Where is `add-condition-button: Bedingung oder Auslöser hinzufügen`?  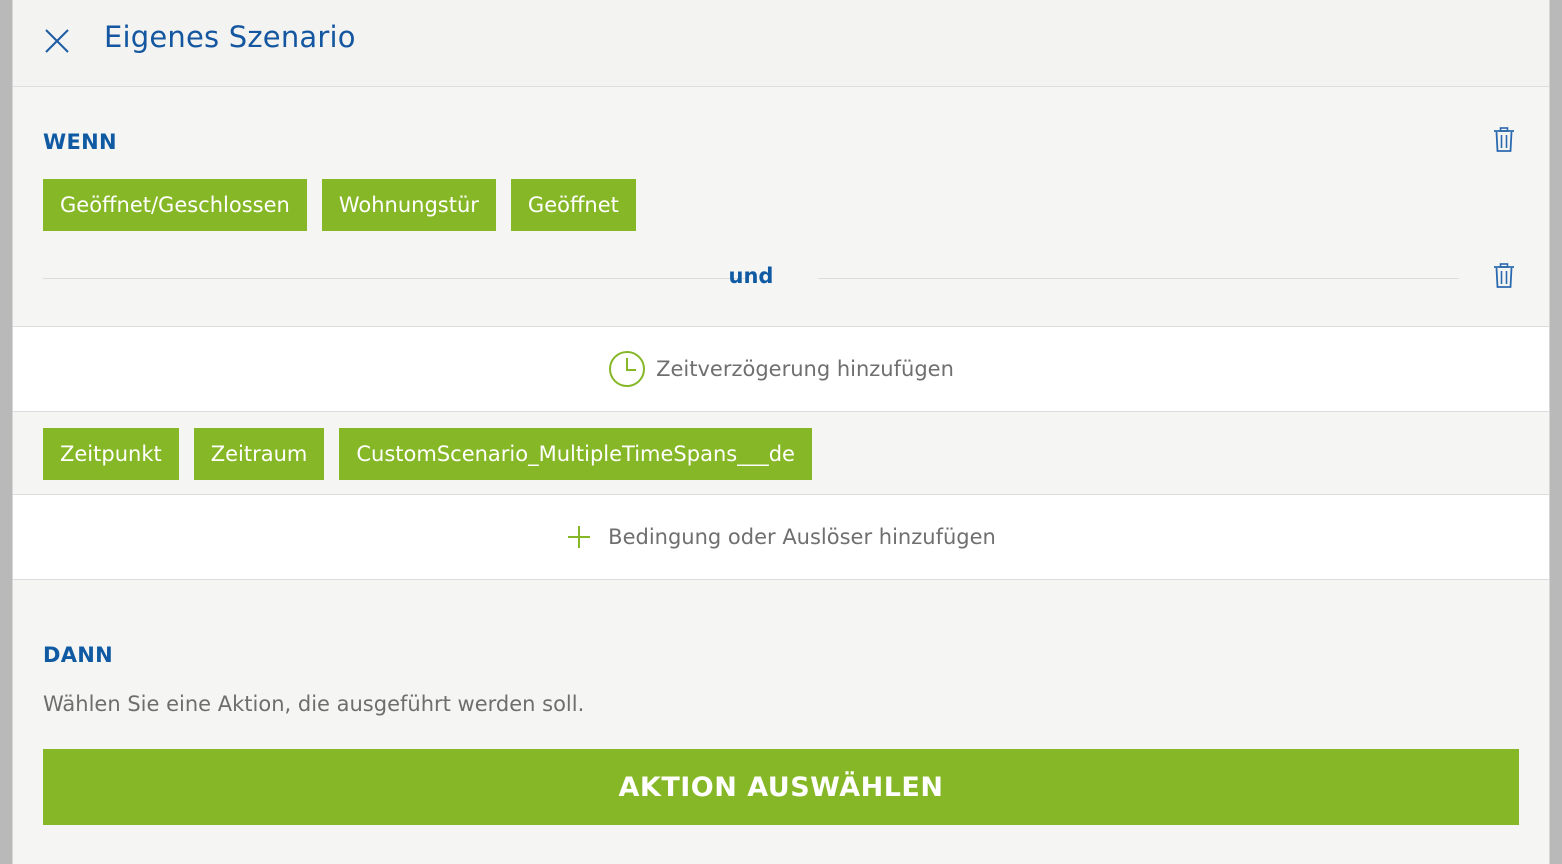
add-condition-button: Bedingung oder Auslöser hinzufügen is located at coordinates (781, 537).